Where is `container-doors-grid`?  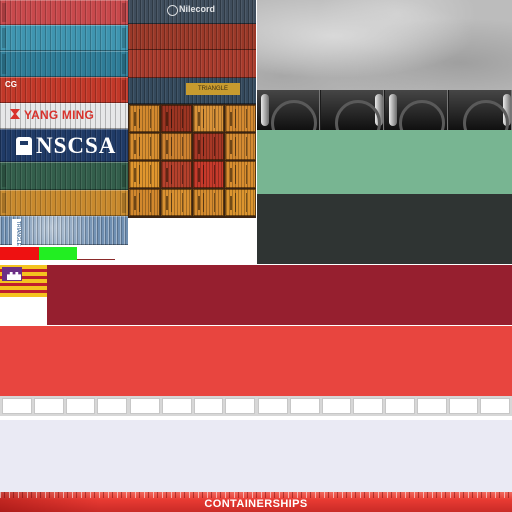 container-doors-grid is located at coordinates (192, 161).